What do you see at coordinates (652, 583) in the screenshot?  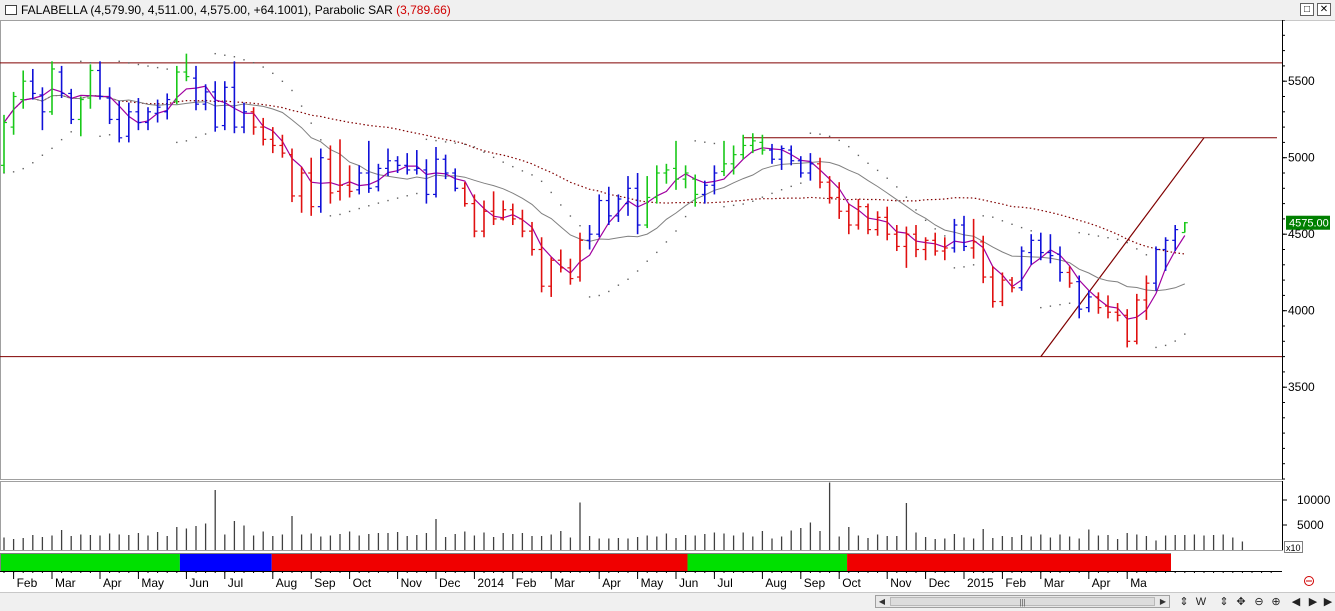 I see `time-tick-label: May` at bounding box center [652, 583].